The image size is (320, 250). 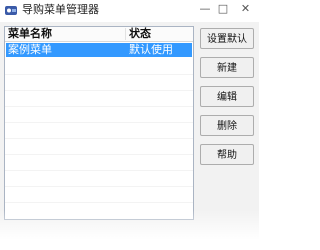 What do you see at coordinates (99, 34) in the screenshot?
I see `list-header: 菜单名称 状态` at bounding box center [99, 34].